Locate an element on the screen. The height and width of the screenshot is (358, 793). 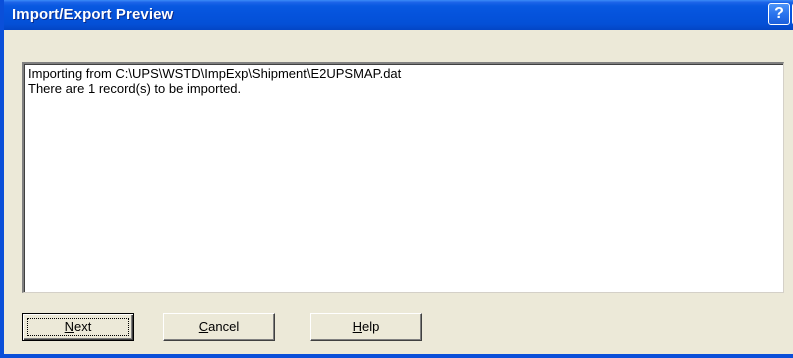
help-button-label: Help is located at coordinates (366, 326).